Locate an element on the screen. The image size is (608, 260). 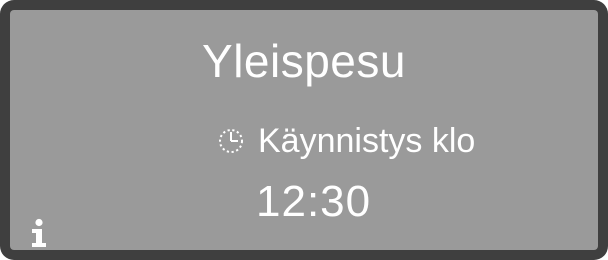
info-icon is located at coordinates (39, 233).